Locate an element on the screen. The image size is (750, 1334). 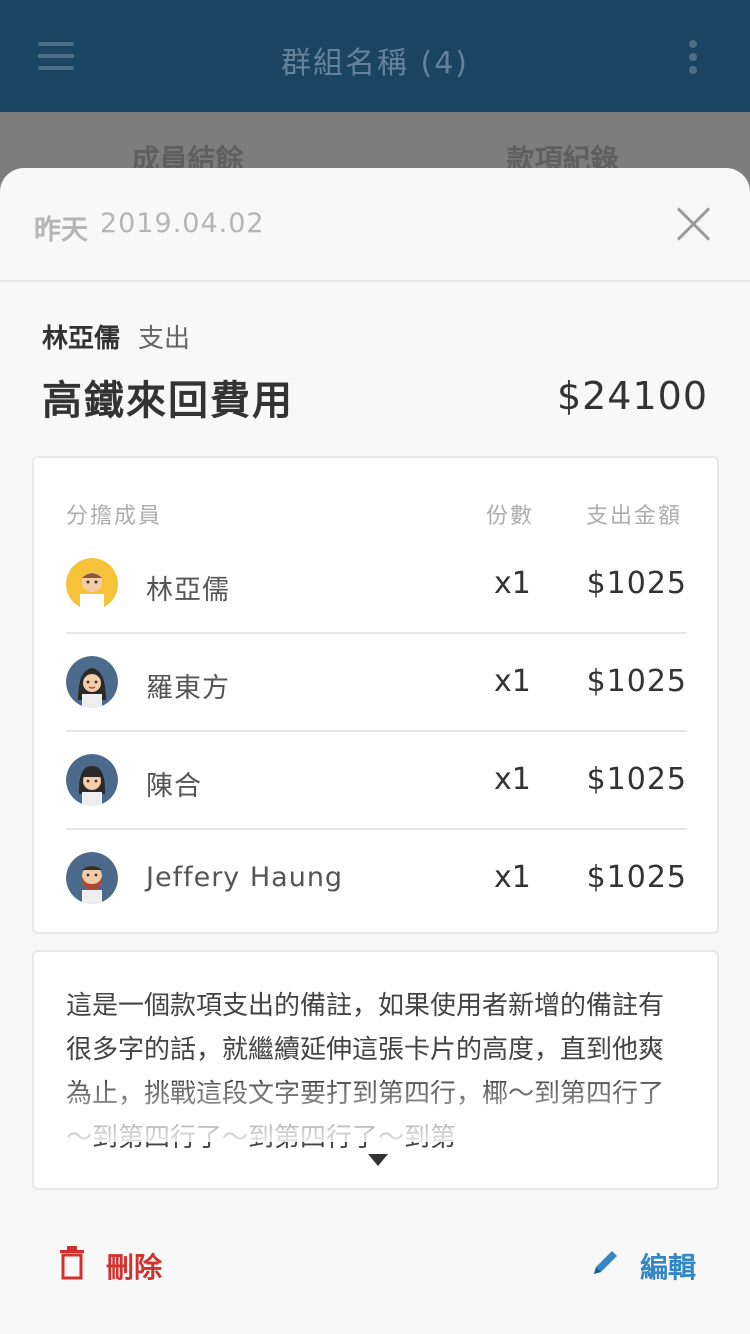
delete-label: 刪除 is located at coordinates (134, 1267).